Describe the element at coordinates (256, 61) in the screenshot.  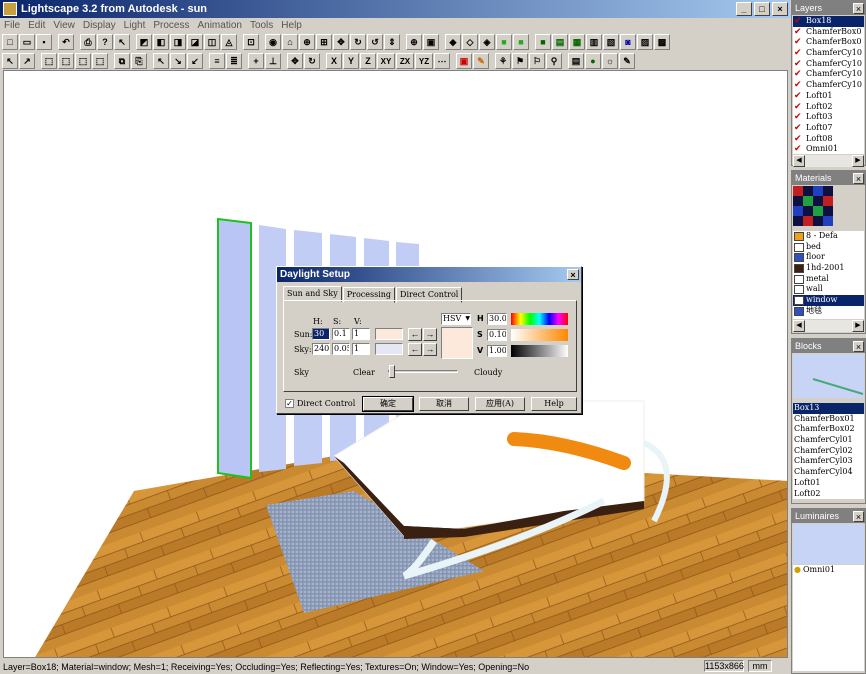
I see `add-icon: +` at that location.